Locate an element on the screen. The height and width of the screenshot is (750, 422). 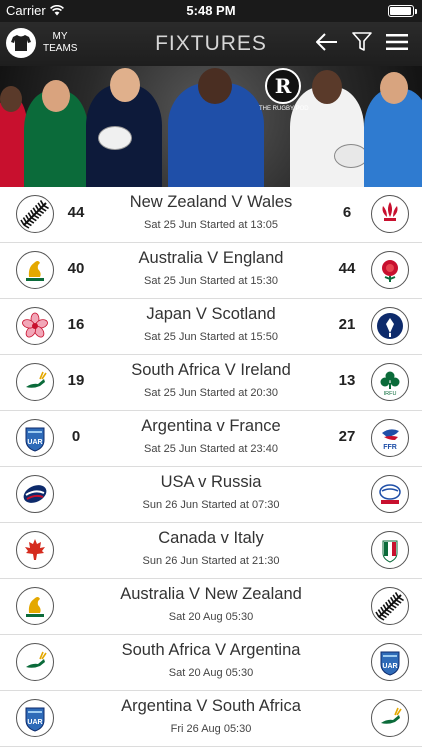
match-info: Sun 26 Jun Started at 21:30 is located at coordinates (211, 561).